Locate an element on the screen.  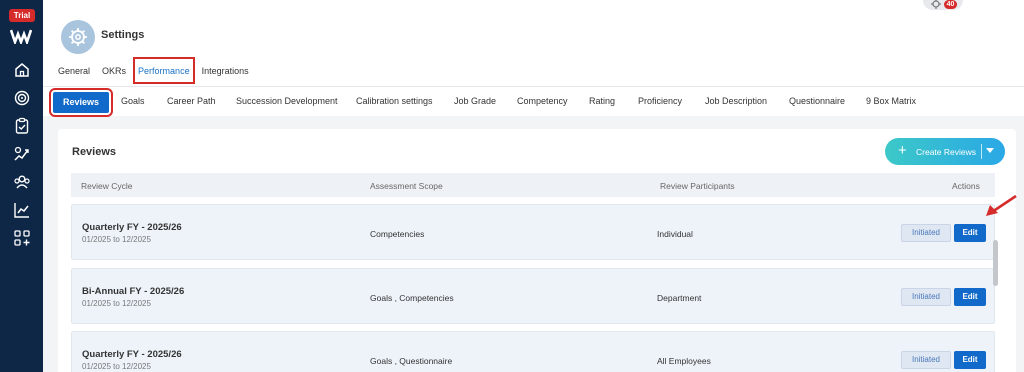
reviews-title: Reviews is located at coordinates (94, 152).